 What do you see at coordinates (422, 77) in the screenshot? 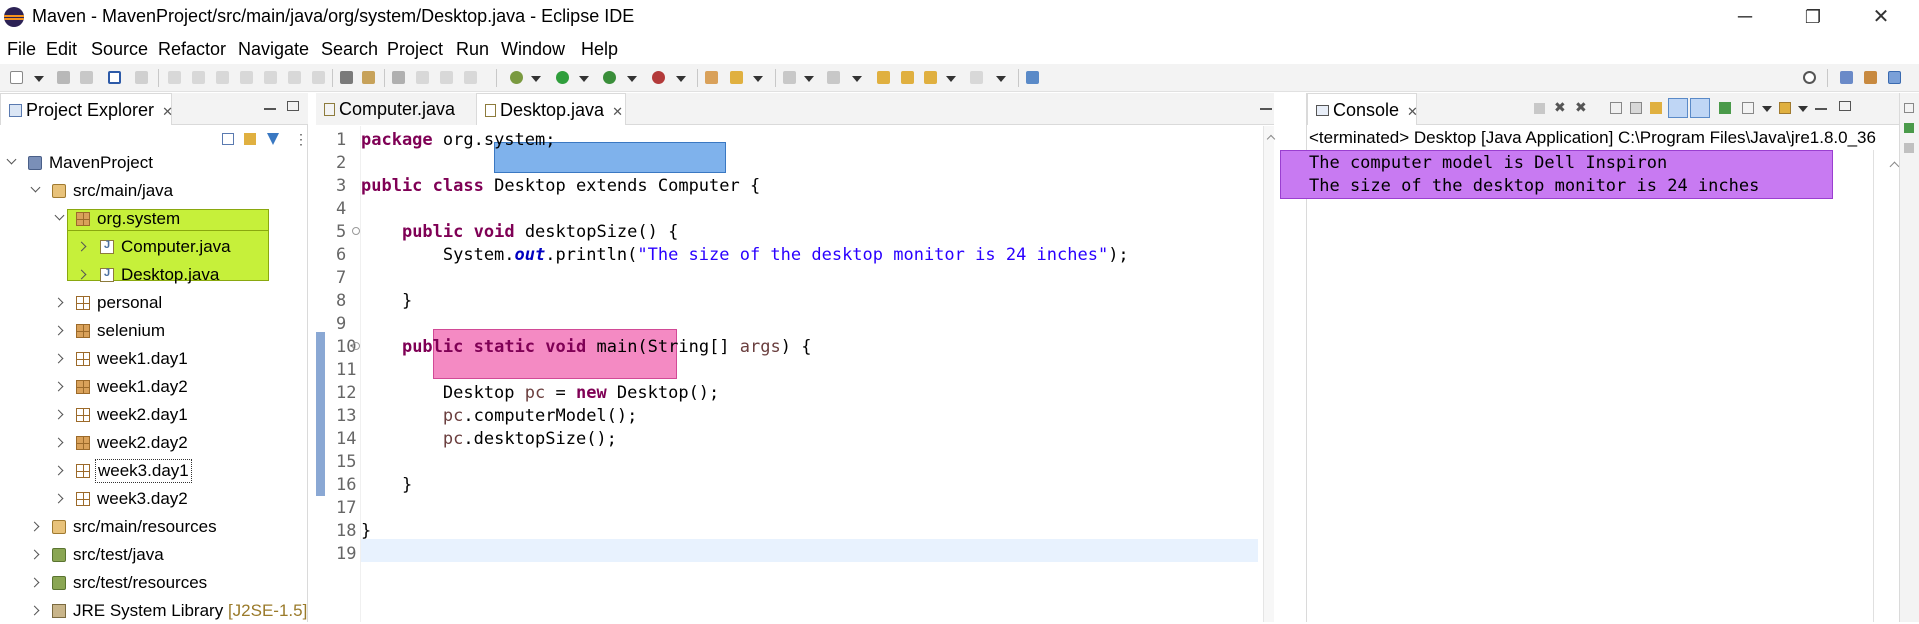
I see `mark-occurrences-icon` at bounding box center [422, 77].